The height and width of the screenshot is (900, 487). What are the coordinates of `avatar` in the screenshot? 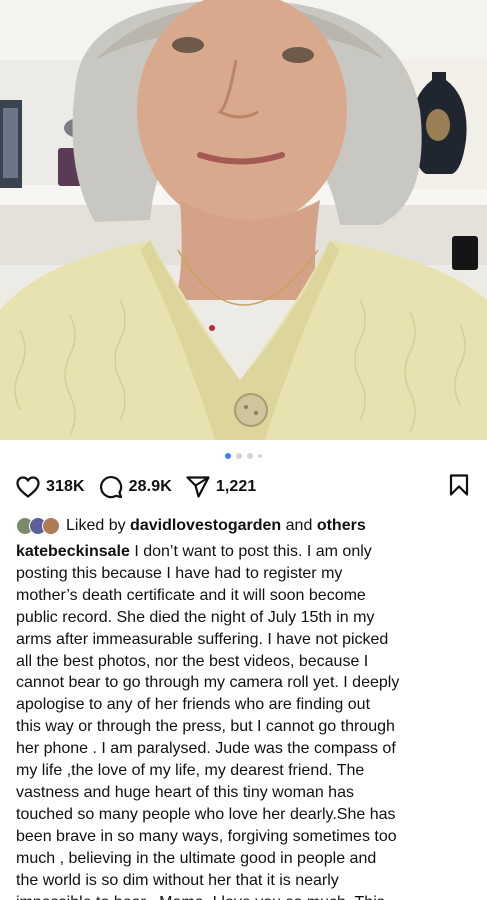 It's located at (51, 526).